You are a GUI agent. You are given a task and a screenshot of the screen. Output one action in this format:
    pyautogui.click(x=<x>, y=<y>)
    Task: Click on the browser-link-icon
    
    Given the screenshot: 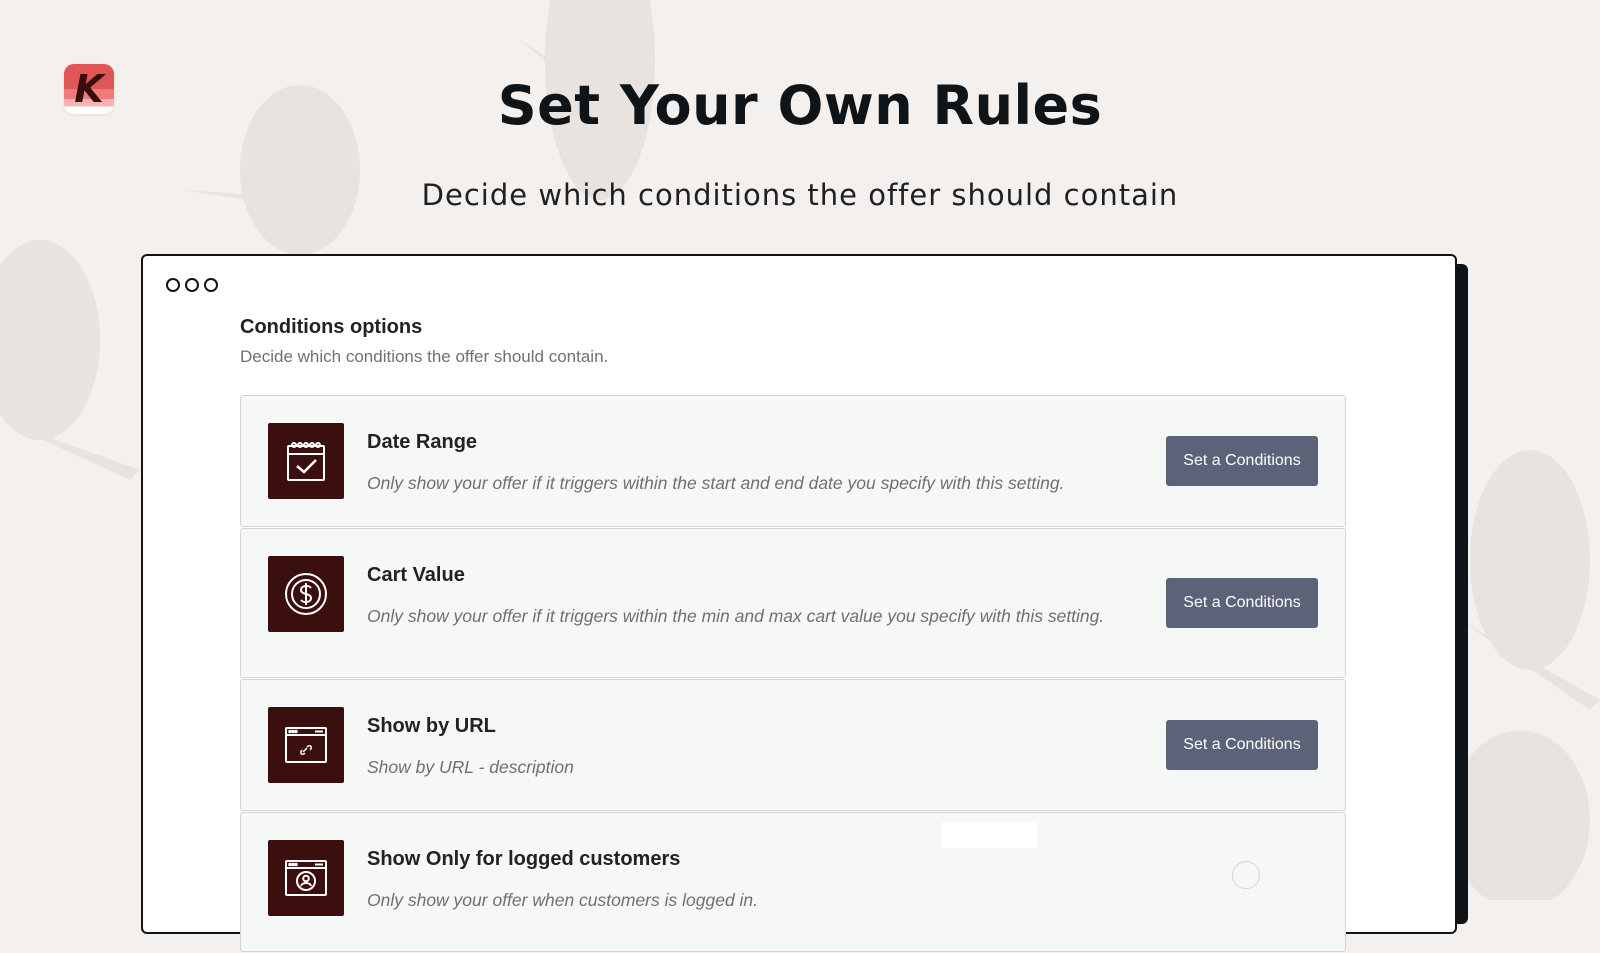 What is the action you would take?
    pyautogui.click(x=306, y=745)
    